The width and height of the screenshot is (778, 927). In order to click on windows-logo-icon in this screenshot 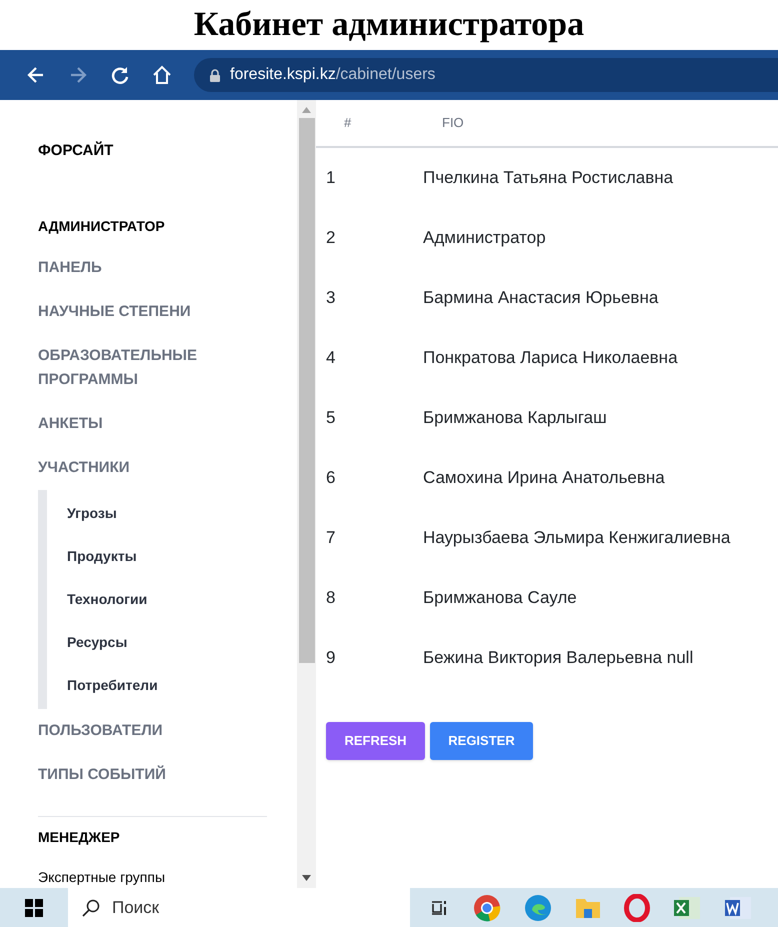, I will do `click(34, 907)`.